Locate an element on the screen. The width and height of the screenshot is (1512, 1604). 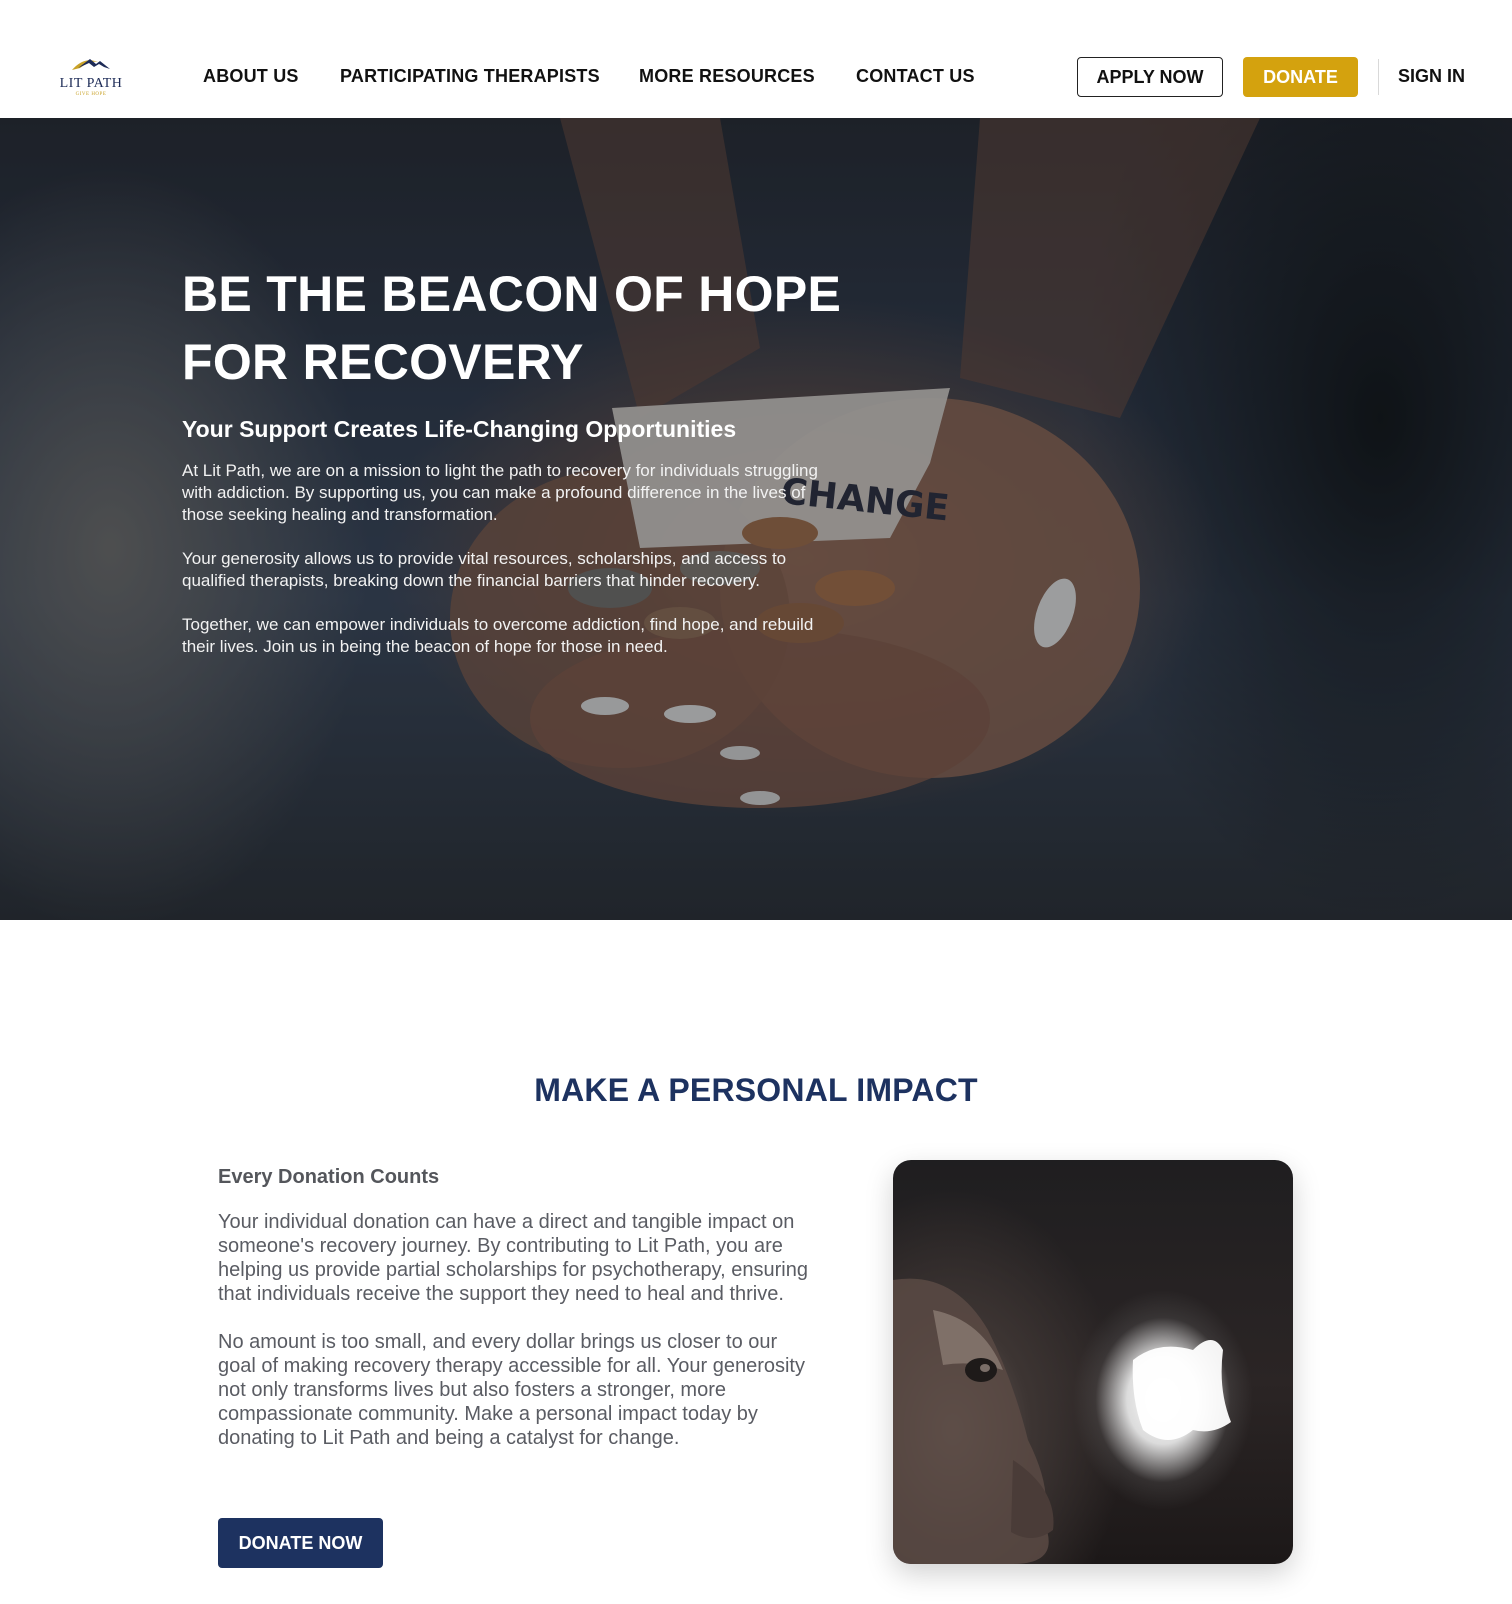
hero-title-line-2: FOR RECOVERY is located at coordinates (383, 362).